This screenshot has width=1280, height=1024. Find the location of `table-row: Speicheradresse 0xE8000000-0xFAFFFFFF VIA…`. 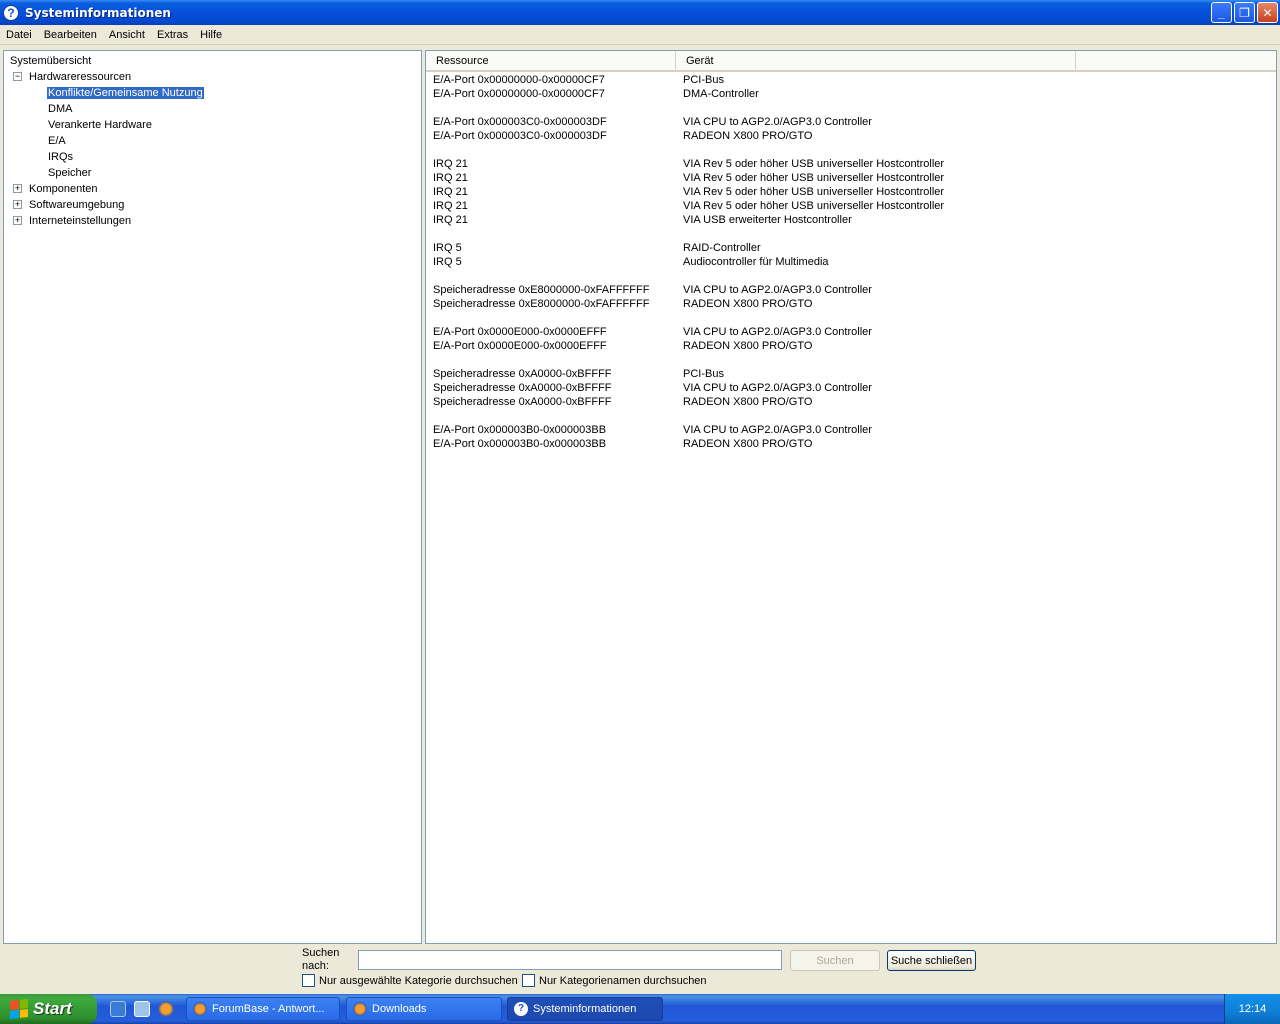

table-row: Speicheradresse 0xE8000000-0xFAFFFFFF VIA… is located at coordinates (851, 290).